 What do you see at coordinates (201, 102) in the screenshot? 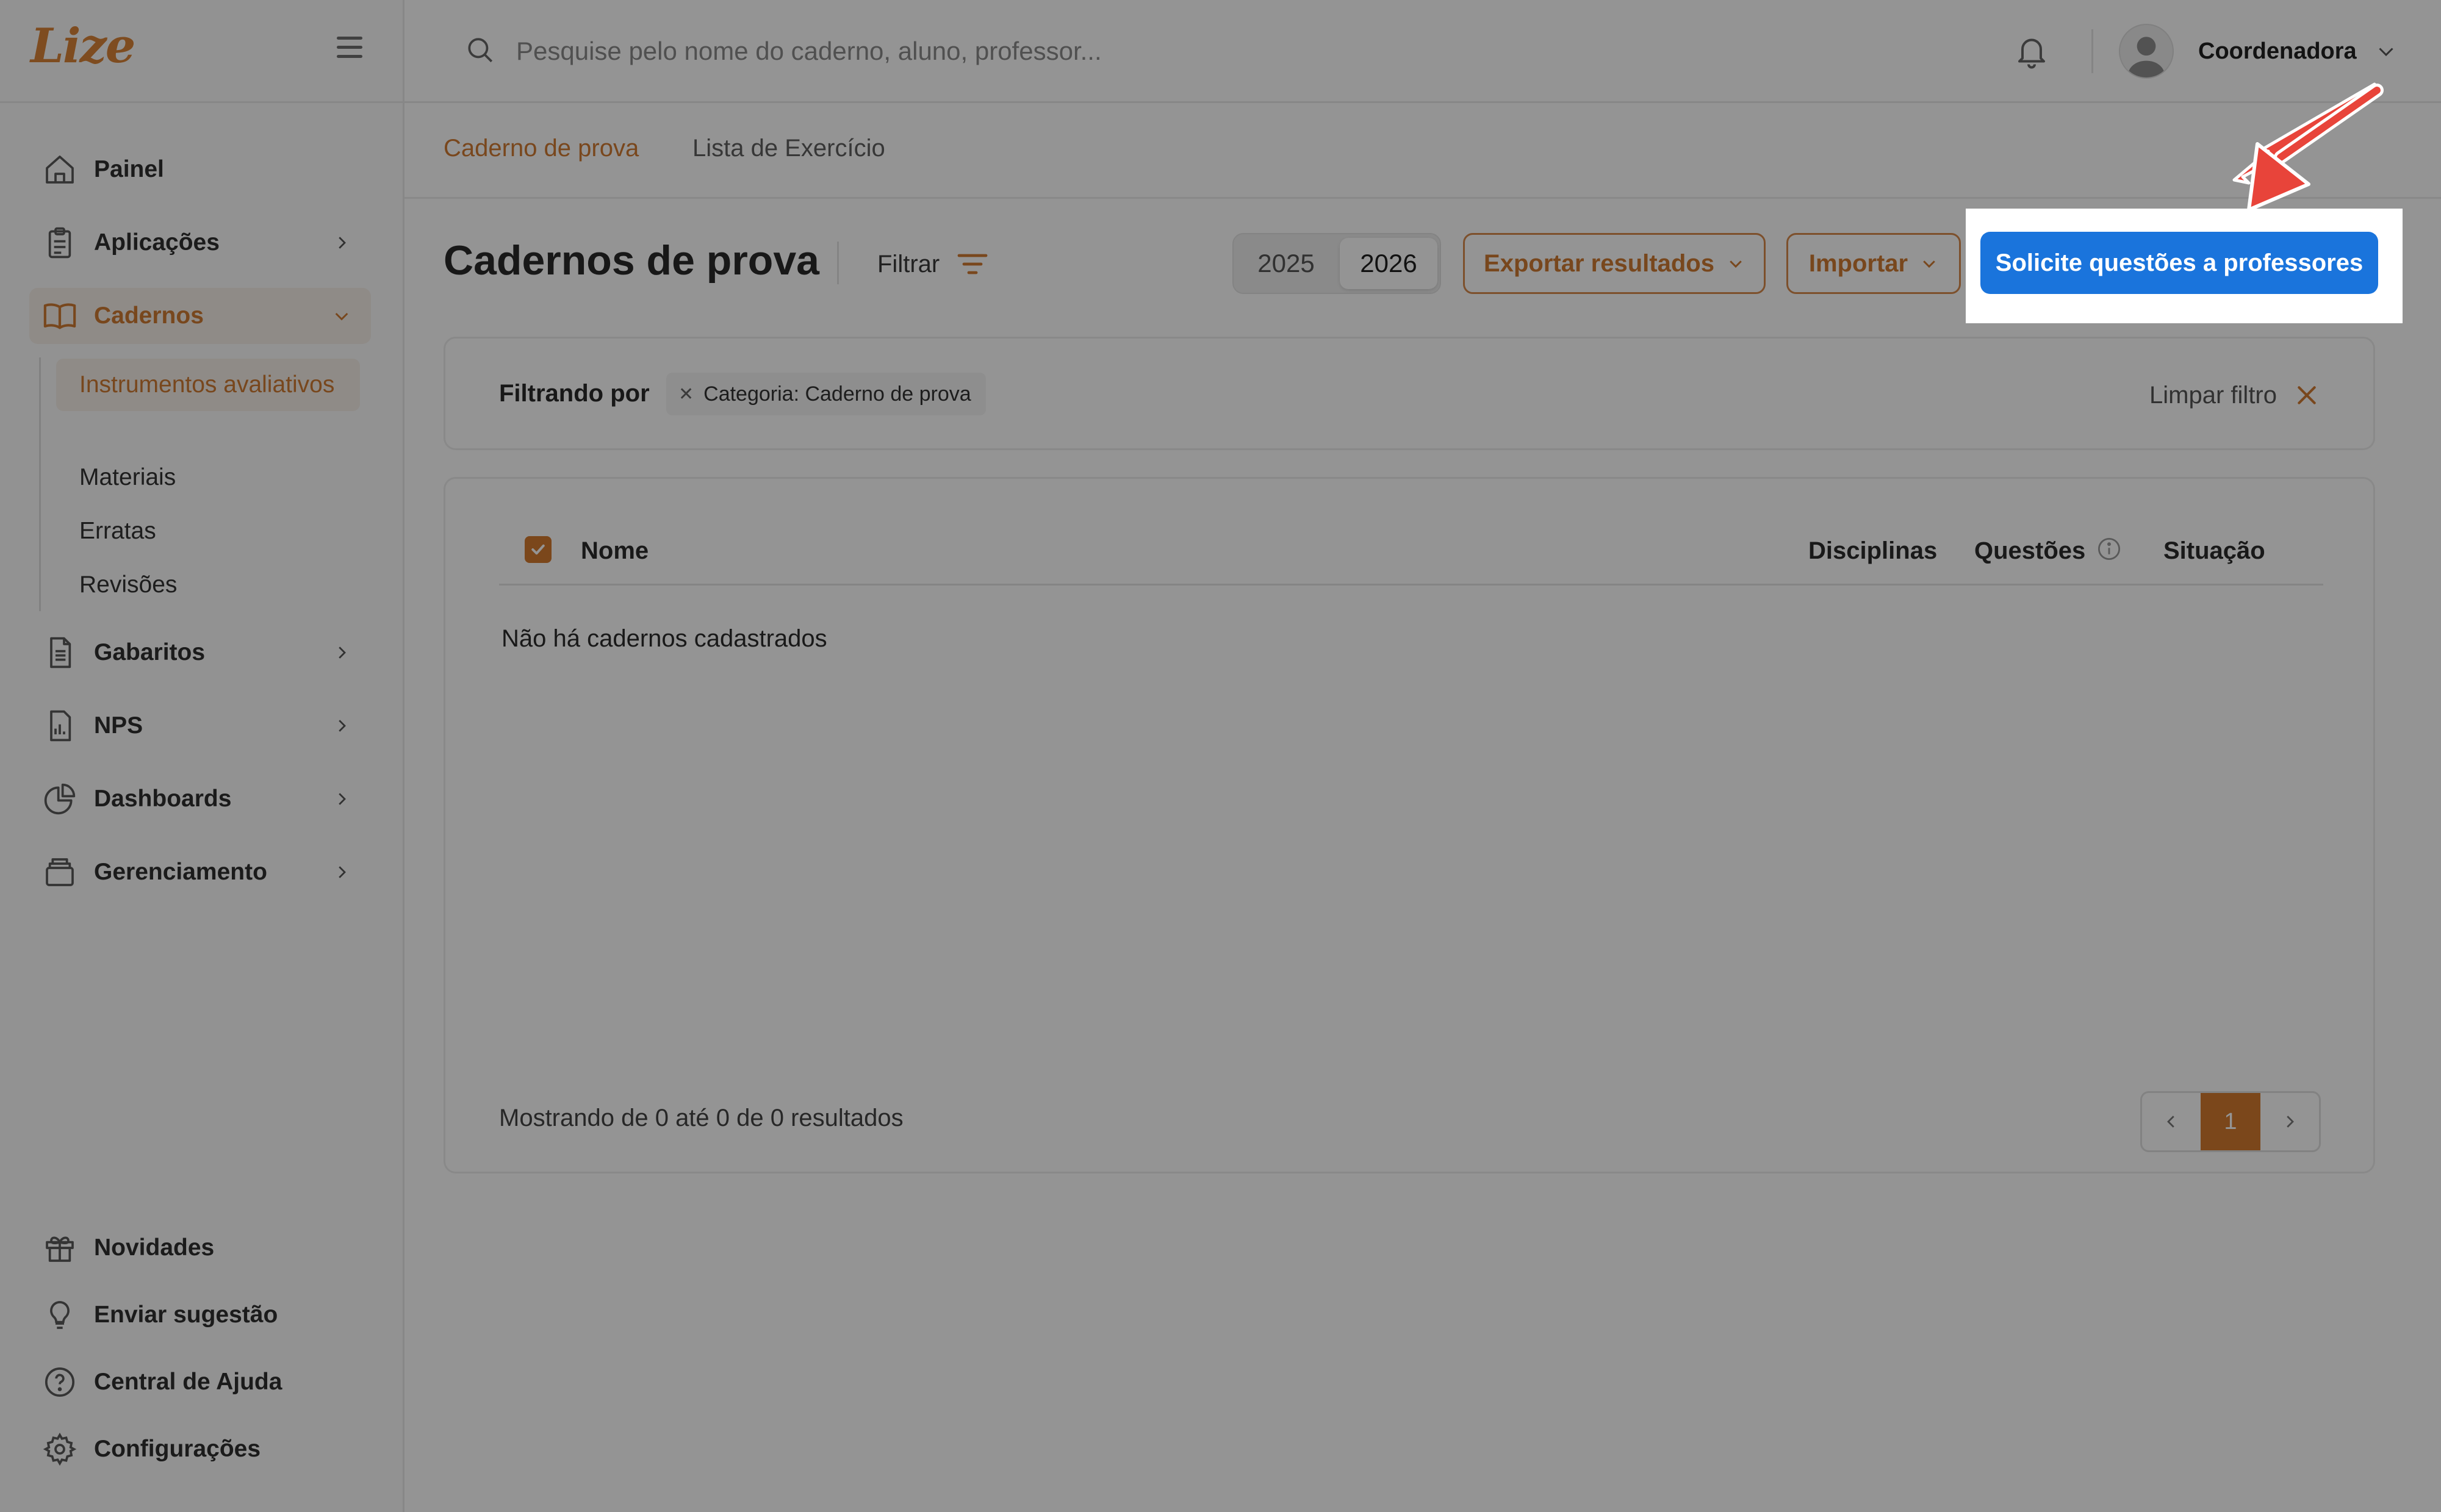
I see `sidebar-divider` at bounding box center [201, 102].